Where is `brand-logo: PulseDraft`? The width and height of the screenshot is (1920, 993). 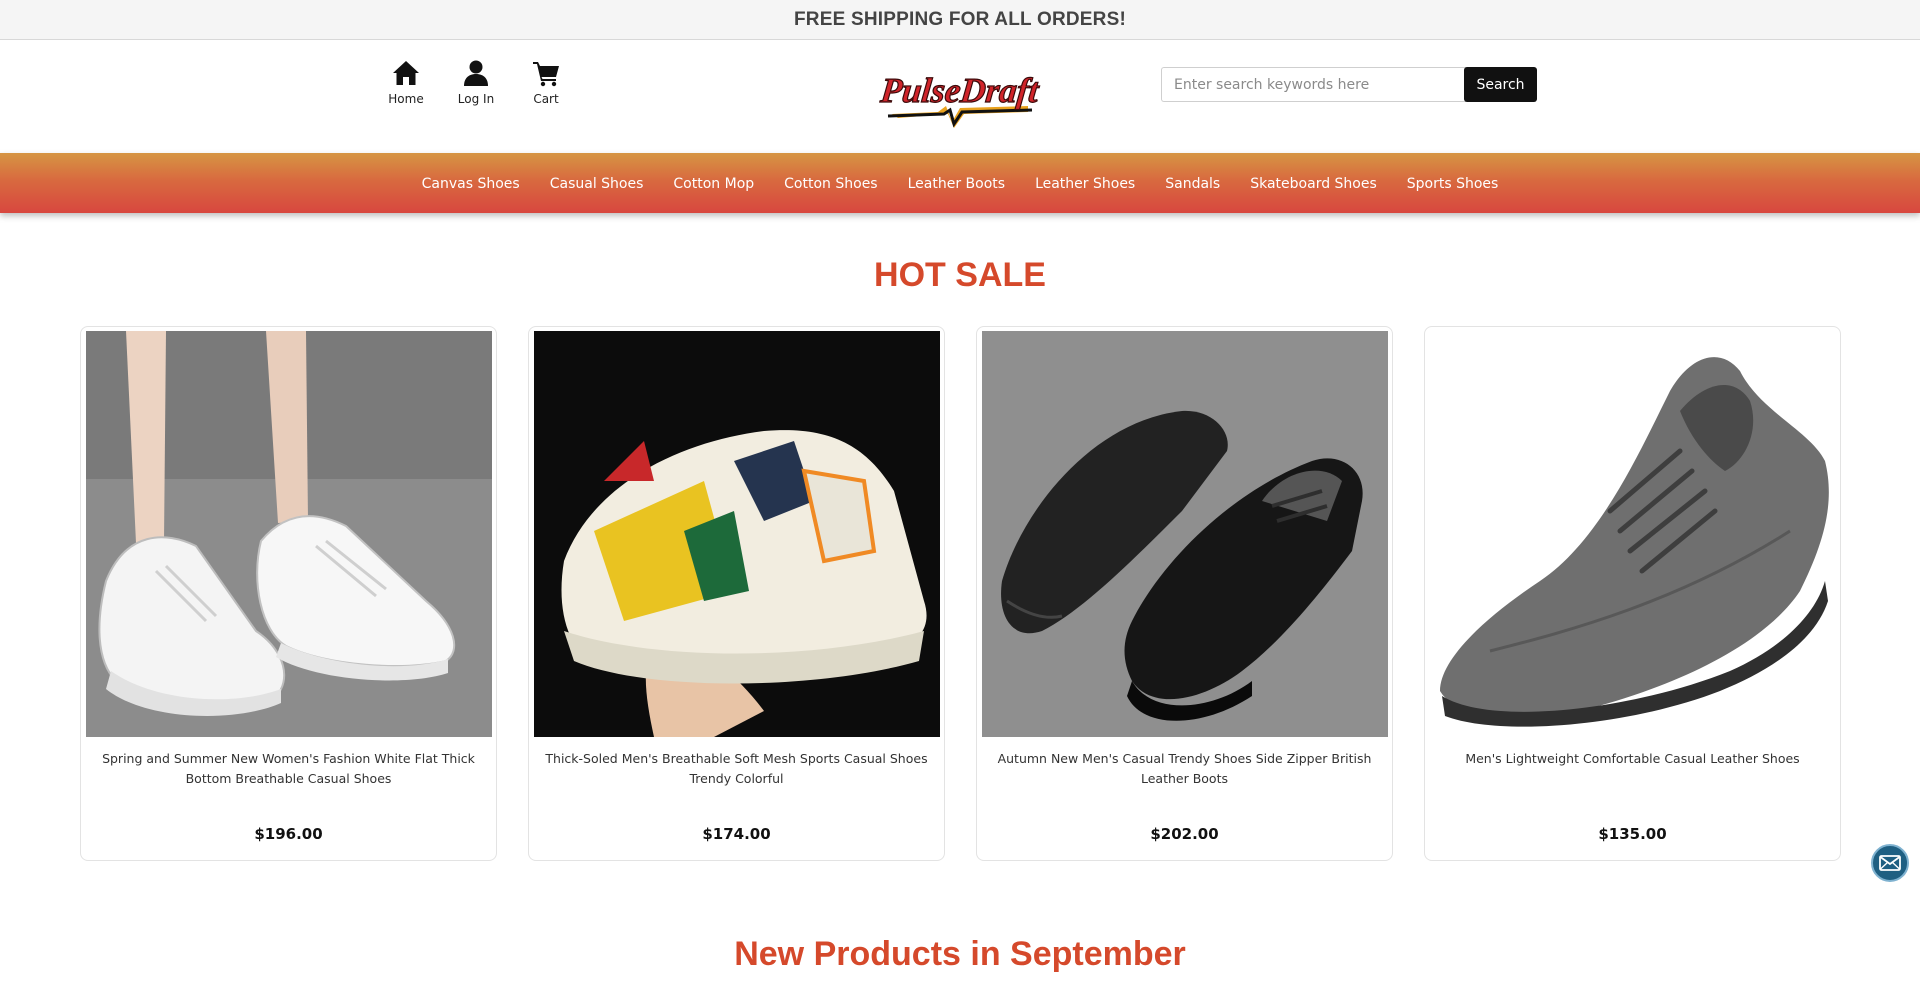 brand-logo: PulseDraft is located at coordinates (961, 99).